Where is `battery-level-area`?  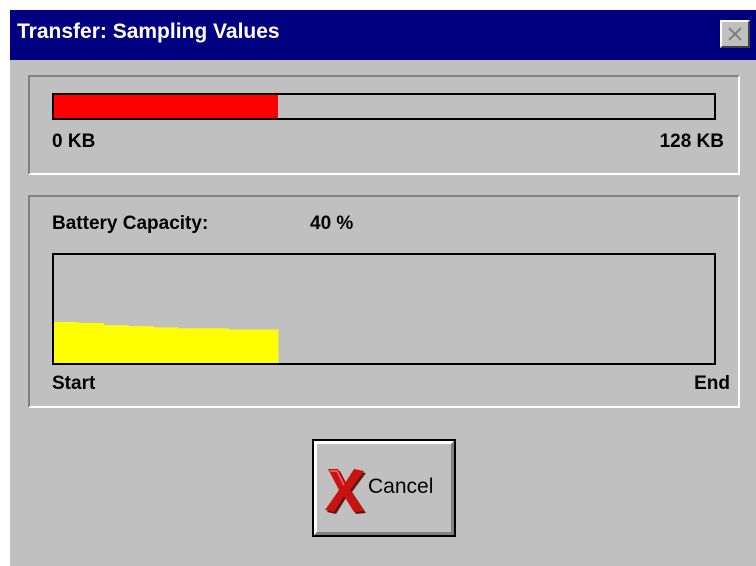
battery-level-area is located at coordinates (166, 342).